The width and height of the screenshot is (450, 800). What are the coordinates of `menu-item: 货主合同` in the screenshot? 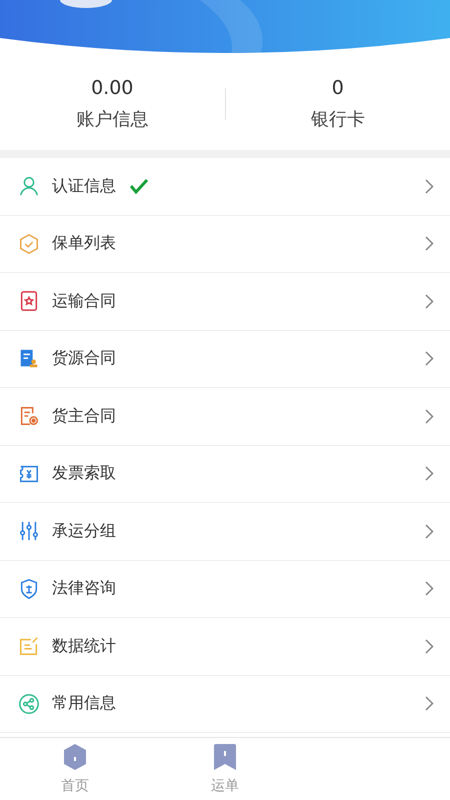 It's located at (225, 417).